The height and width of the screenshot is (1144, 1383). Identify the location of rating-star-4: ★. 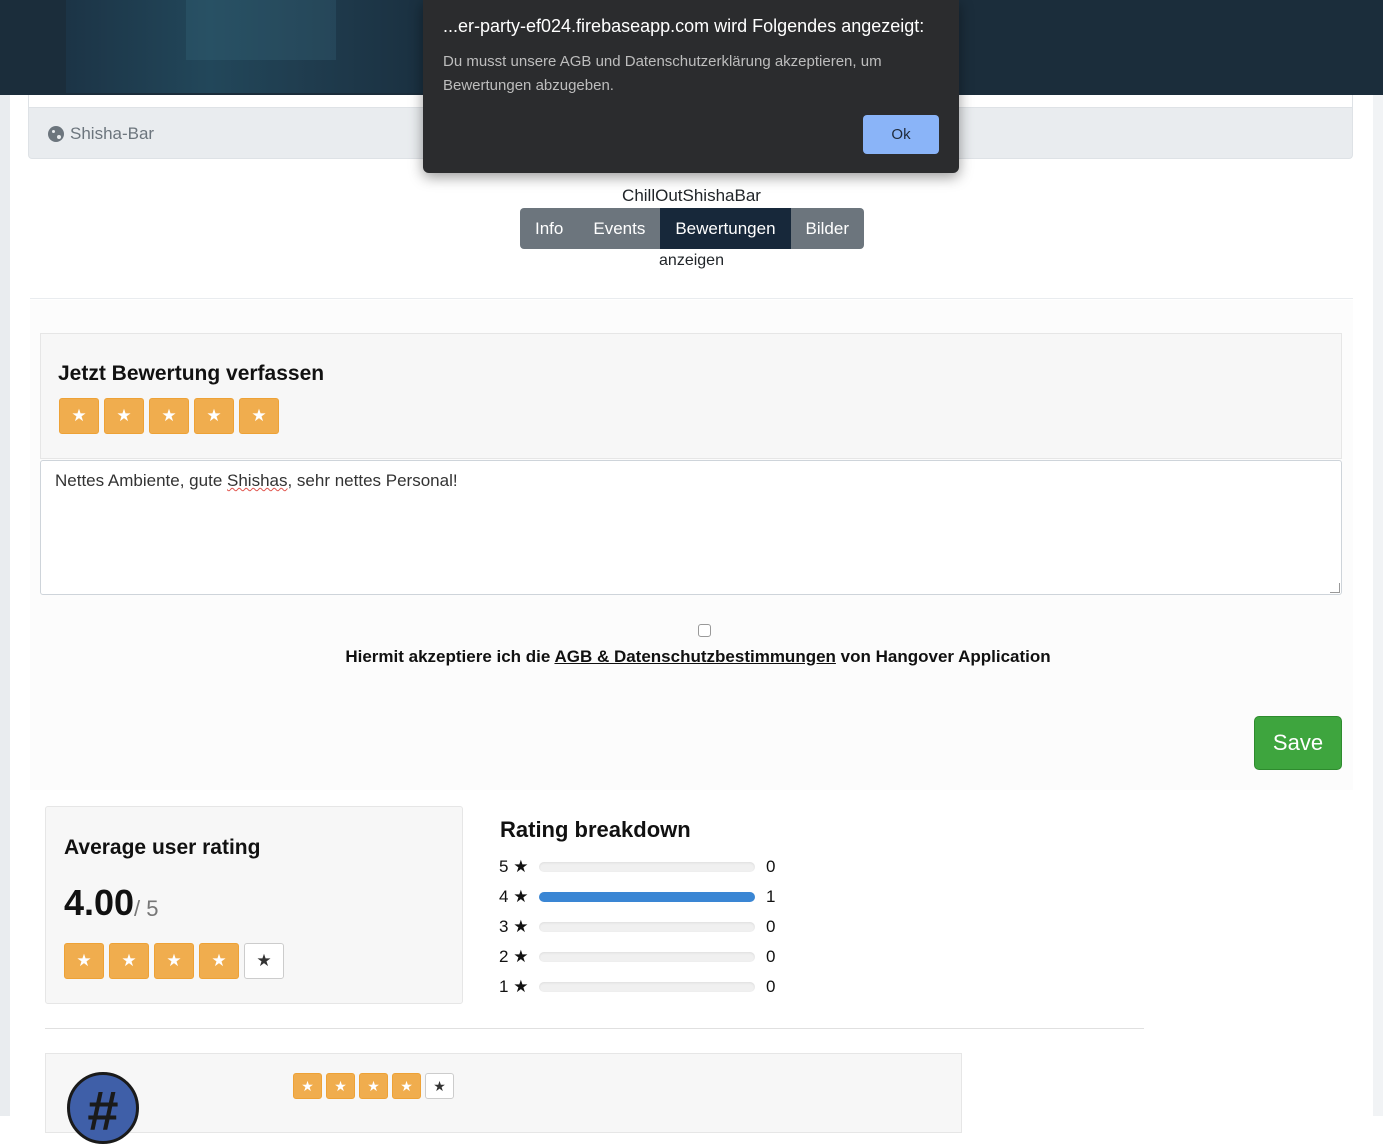
(214, 416).